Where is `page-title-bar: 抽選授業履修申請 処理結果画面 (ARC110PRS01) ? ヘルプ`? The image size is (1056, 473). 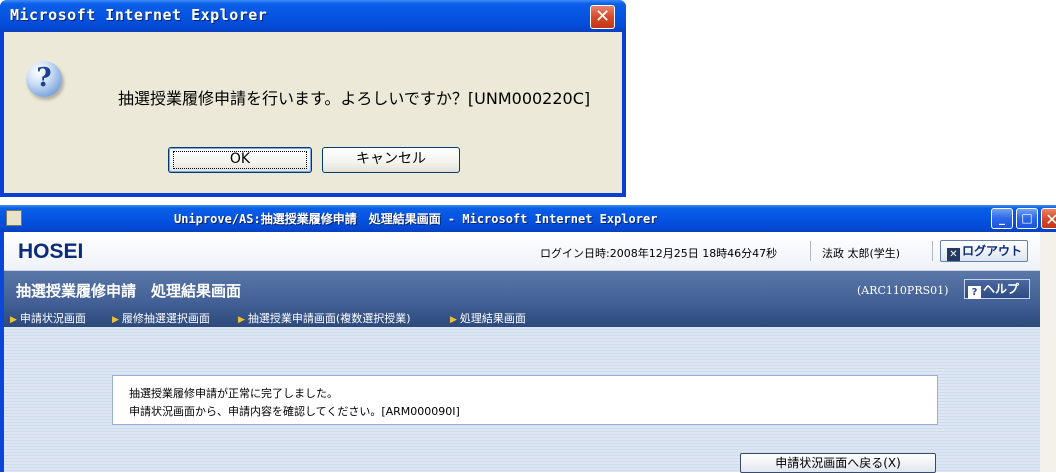 page-title-bar: 抽選授業履修申請 処理結果画面 (ARC110PRS01) ? ヘルプ is located at coordinates (522, 289).